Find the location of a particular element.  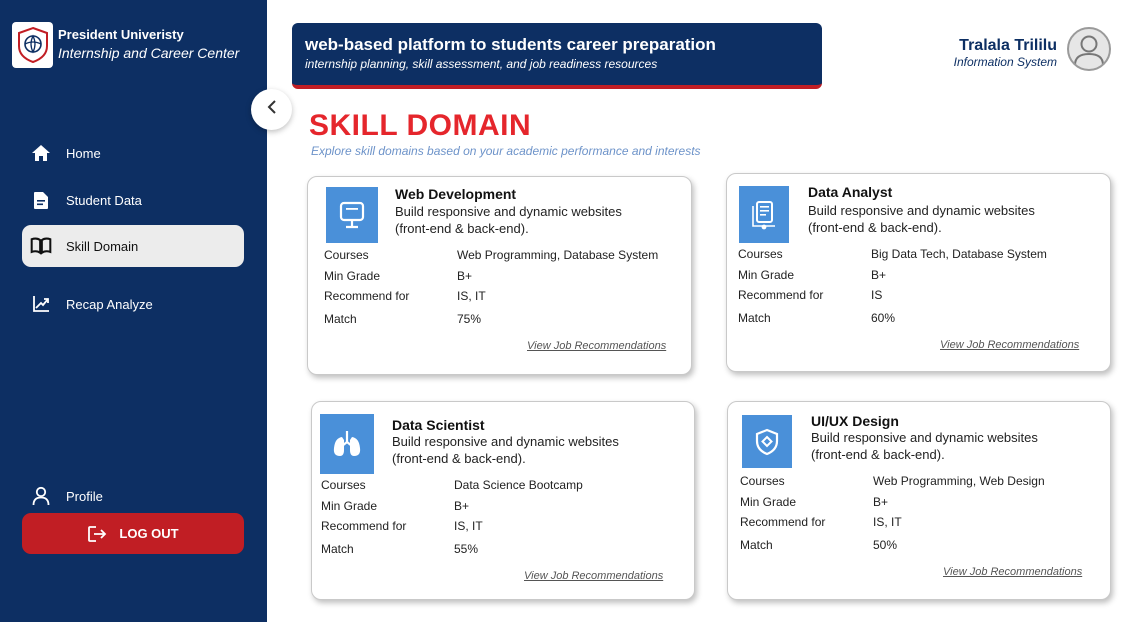

sidebar-item-home: Home is located at coordinates (133, 153).